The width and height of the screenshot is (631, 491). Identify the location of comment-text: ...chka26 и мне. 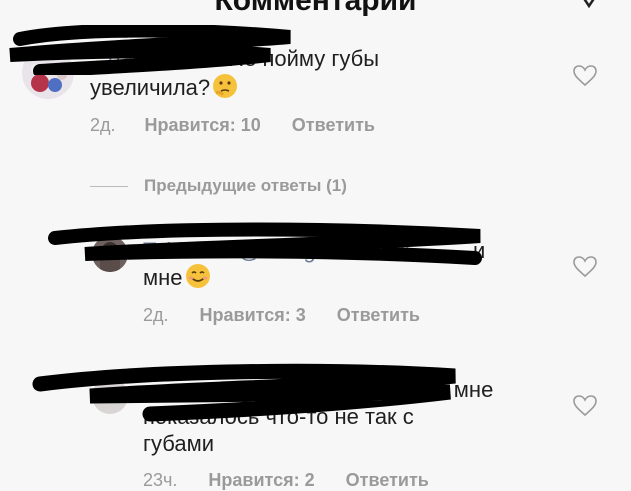
(417, 389).